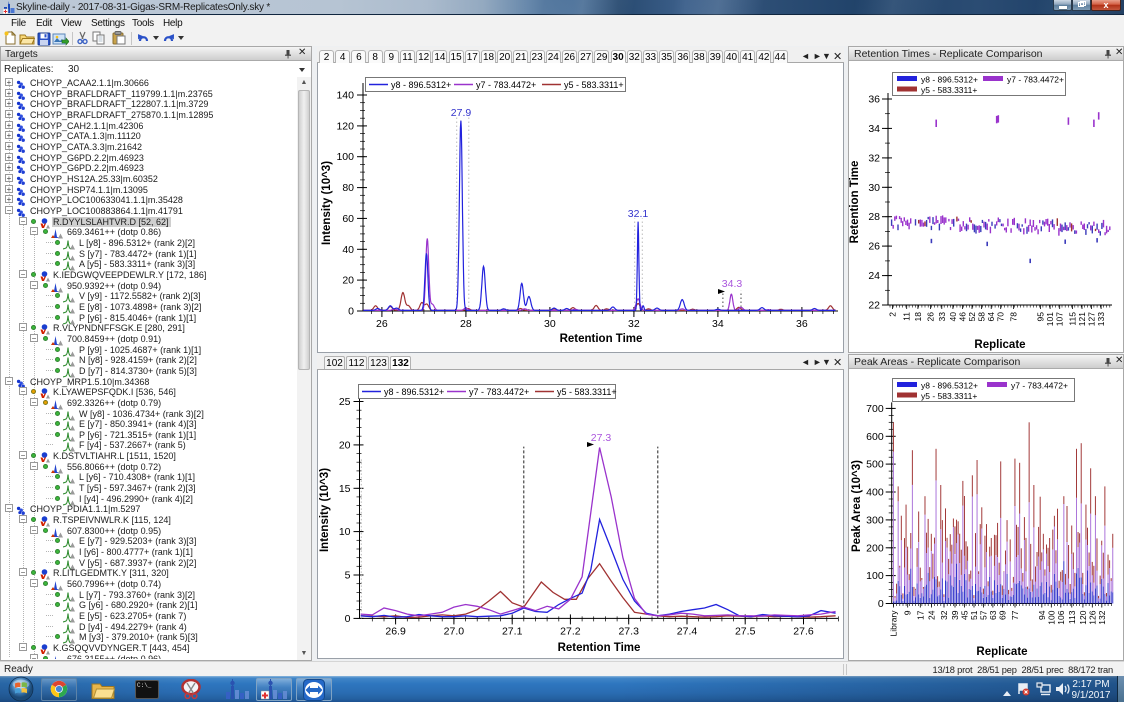  Describe the element at coordinates (857, 506) in the screenshot. I see `svg-text: Peak Area (10^3)` at that location.